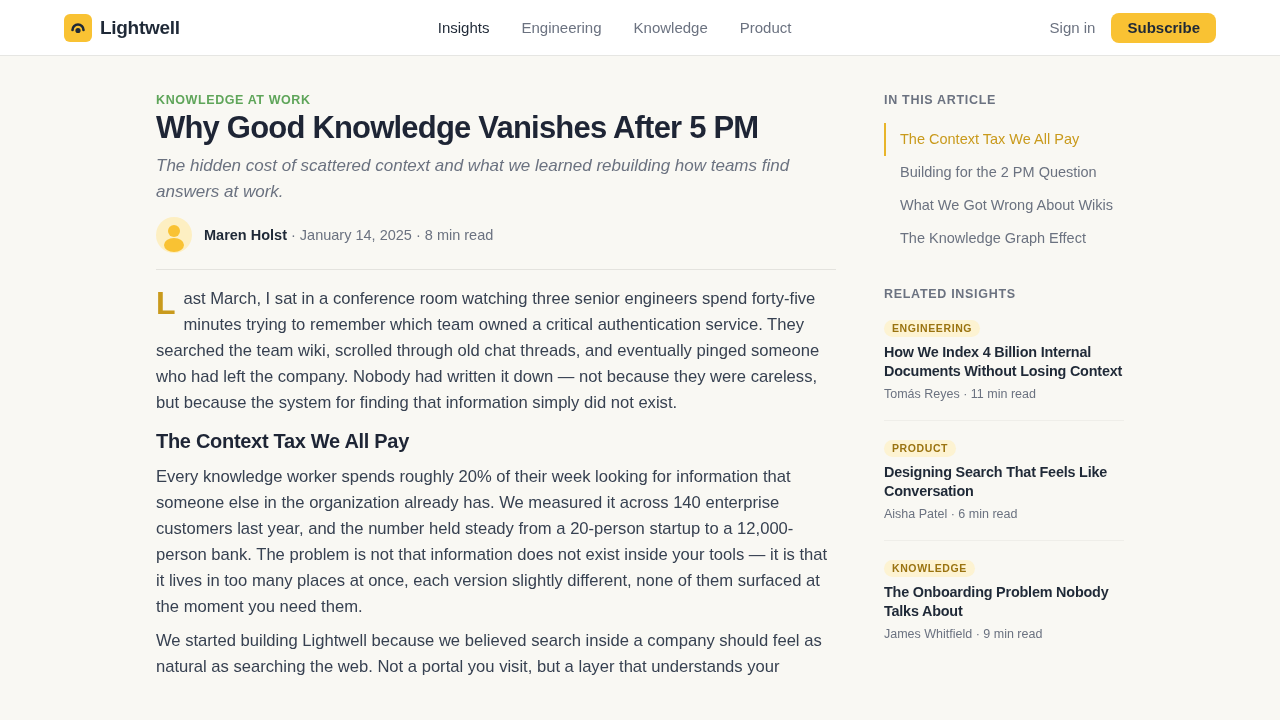 The height and width of the screenshot is (720, 1280). I want to click on related-article-link: Designing Search That Feels Like Conversation, so click(1004, 482).